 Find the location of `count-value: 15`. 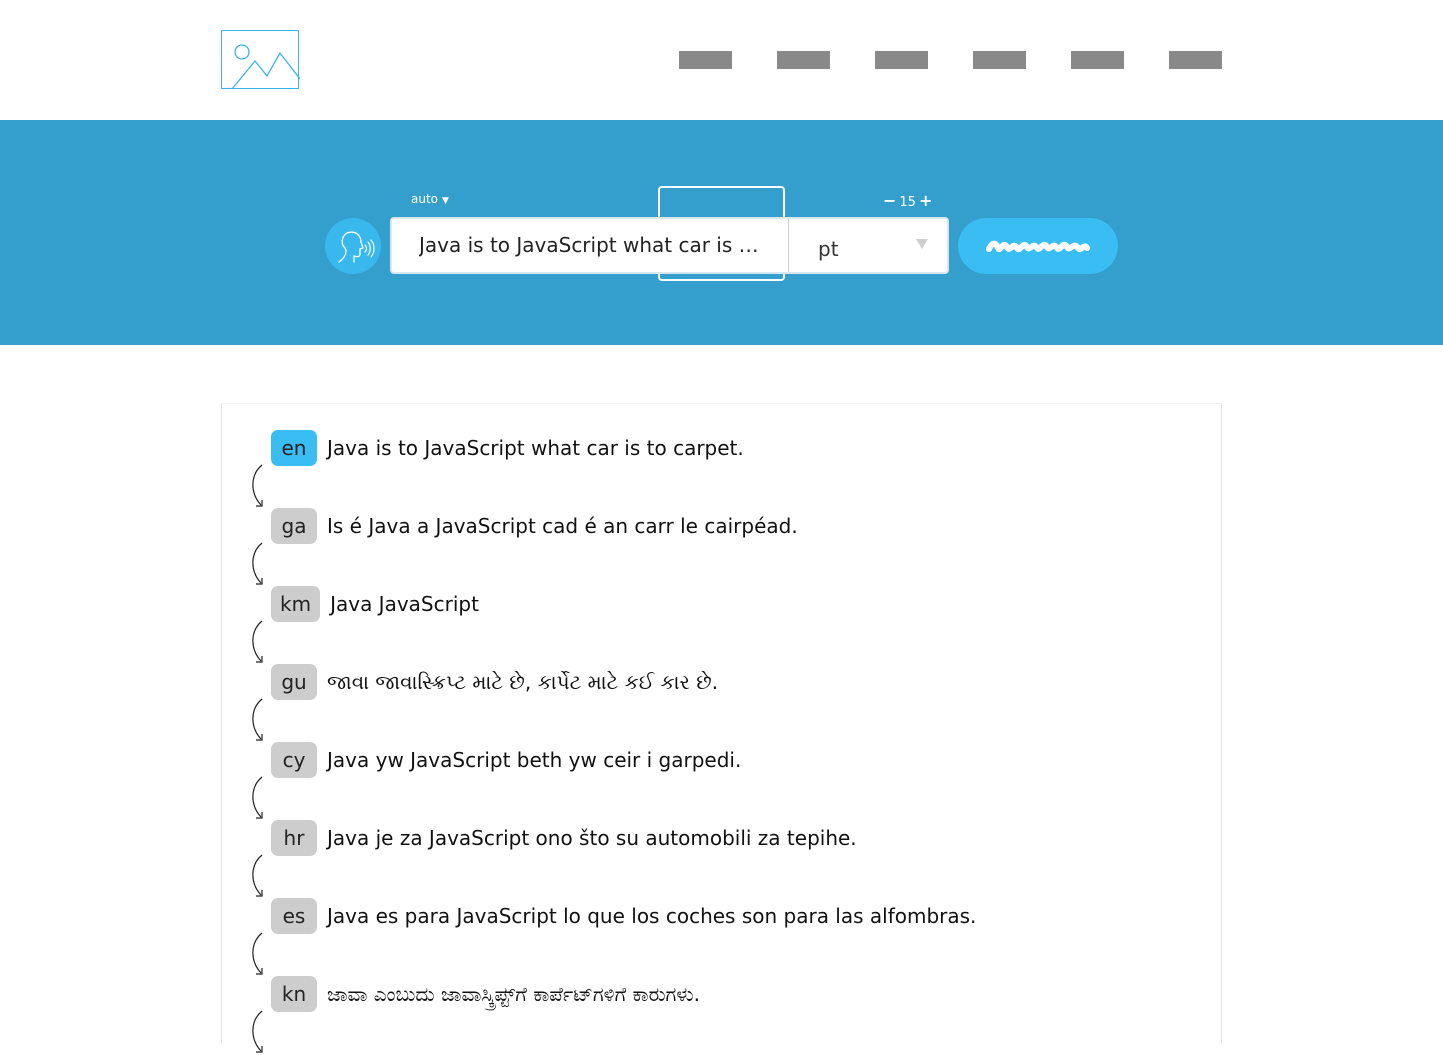

count-value: 15 is located at coordinates (907, 202).